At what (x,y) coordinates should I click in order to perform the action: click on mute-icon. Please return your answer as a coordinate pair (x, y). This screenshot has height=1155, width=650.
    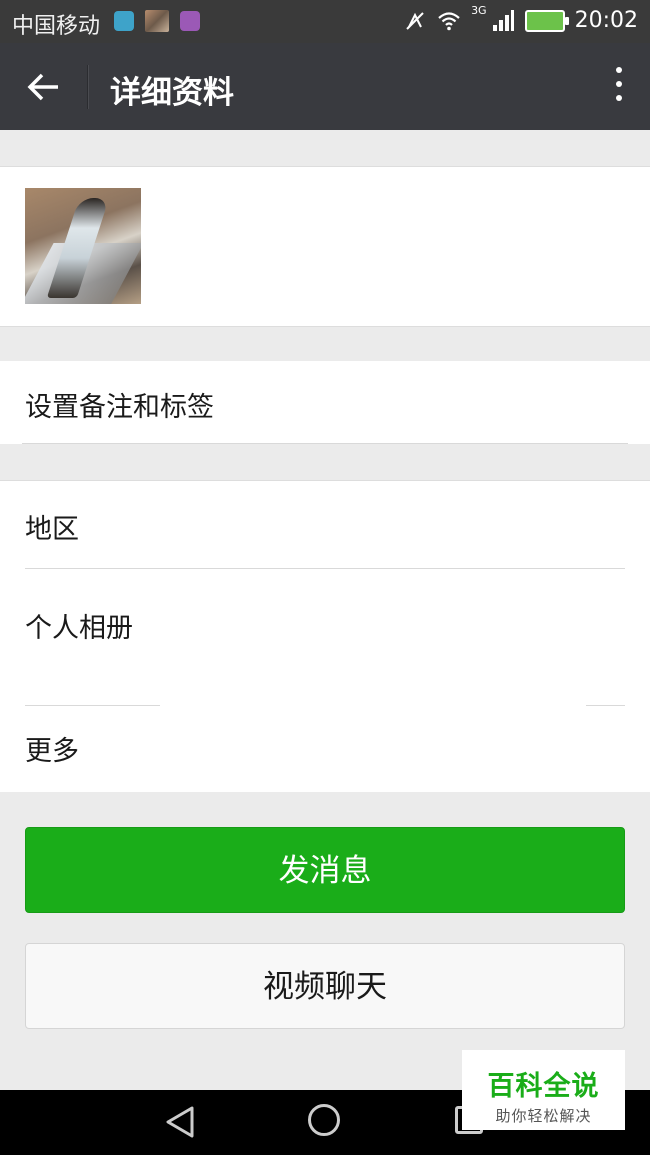
    Looking at the image, I should click on (415, 20).